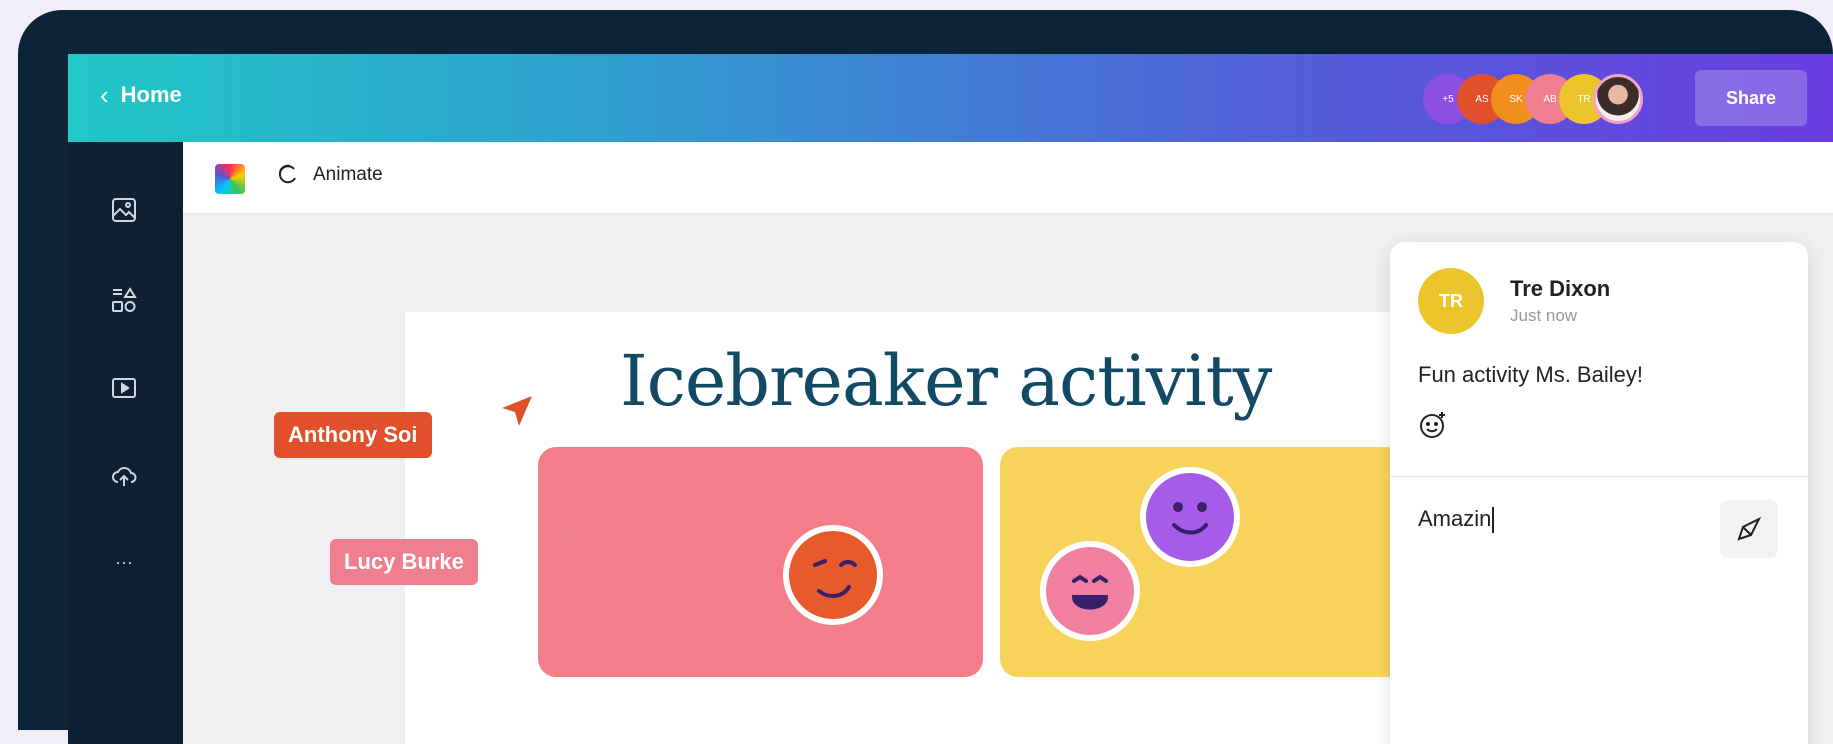 Image resolution: width=1833 pixels, height=744 pixels. What do you see at coordinates (1433, 427) in the screenshot?
I see `add-reaction-icon` at bounding box center [1433, 427].